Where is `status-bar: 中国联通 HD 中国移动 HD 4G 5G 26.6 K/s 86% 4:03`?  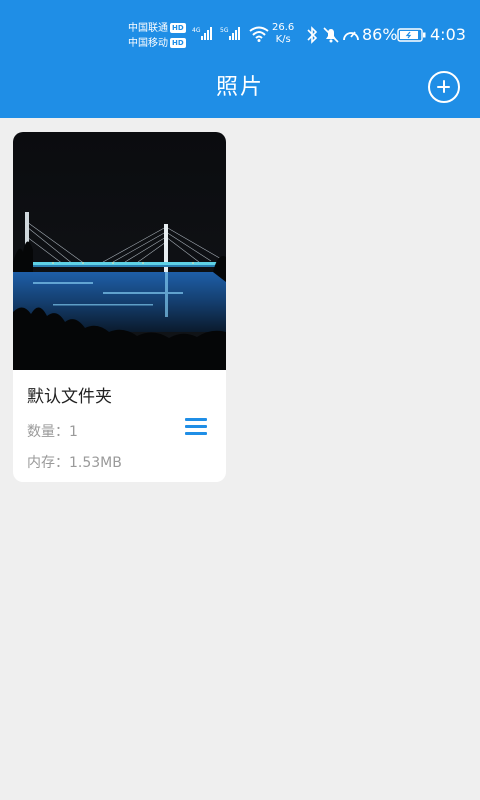 status-bar: 中国联通 HD 中国移动 HD 4G 5G 26.6 K/s 86% 4:03 is located at coordinates (240, 35).